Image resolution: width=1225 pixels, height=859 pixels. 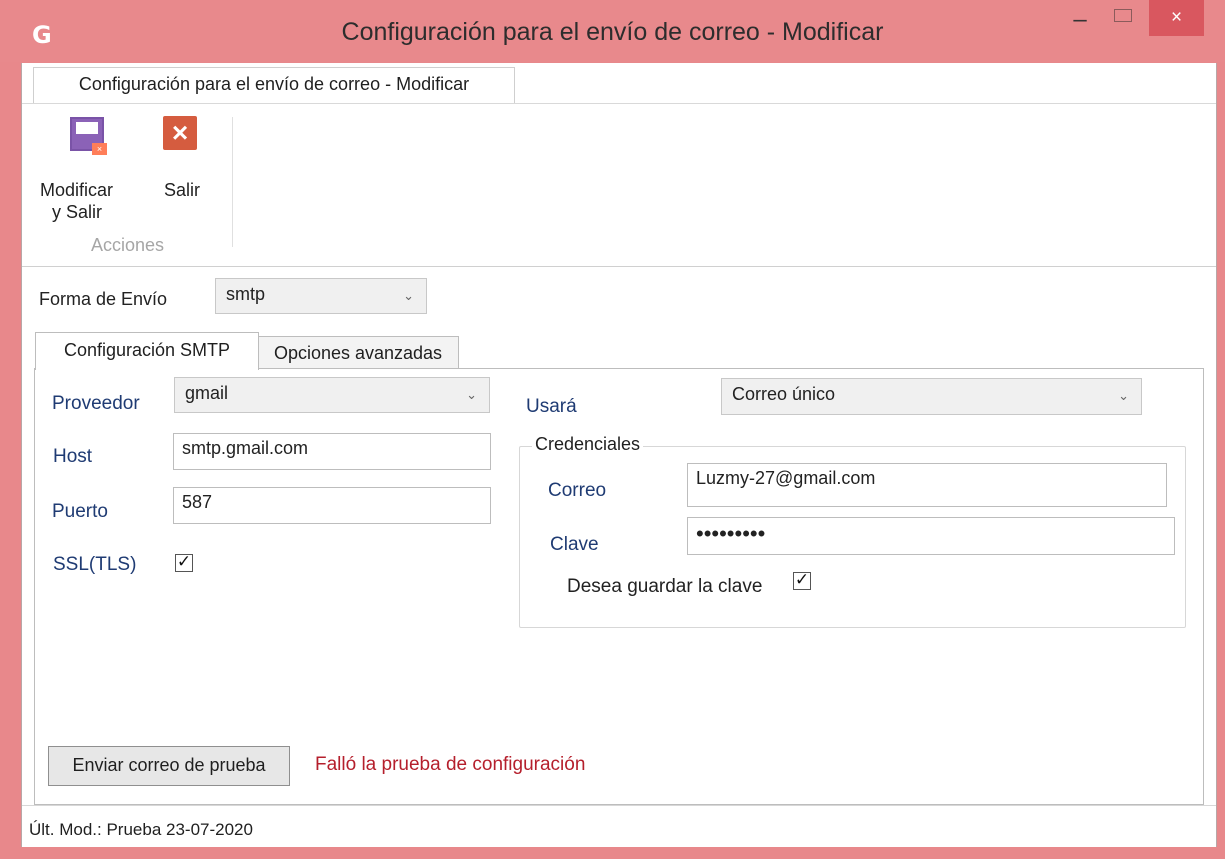 I want to click on save-icon-label-area, so click(x=87, y=128).